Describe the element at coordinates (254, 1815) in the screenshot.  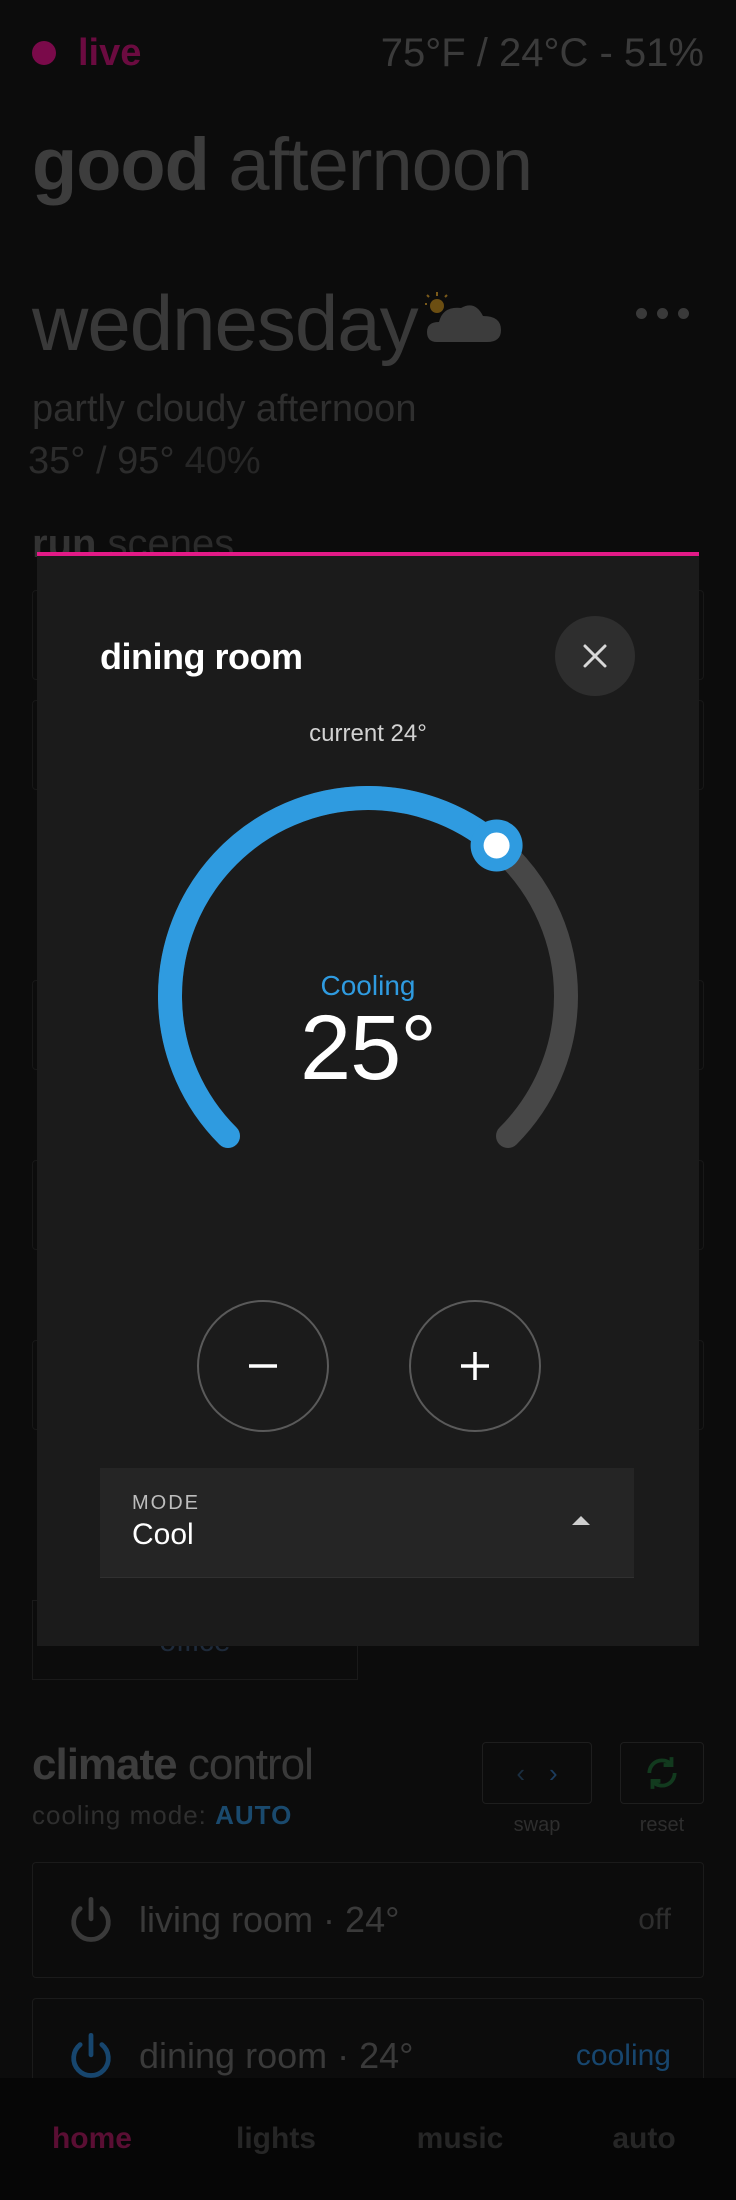
I see `cooling-mode-value: AUTO` at that location.